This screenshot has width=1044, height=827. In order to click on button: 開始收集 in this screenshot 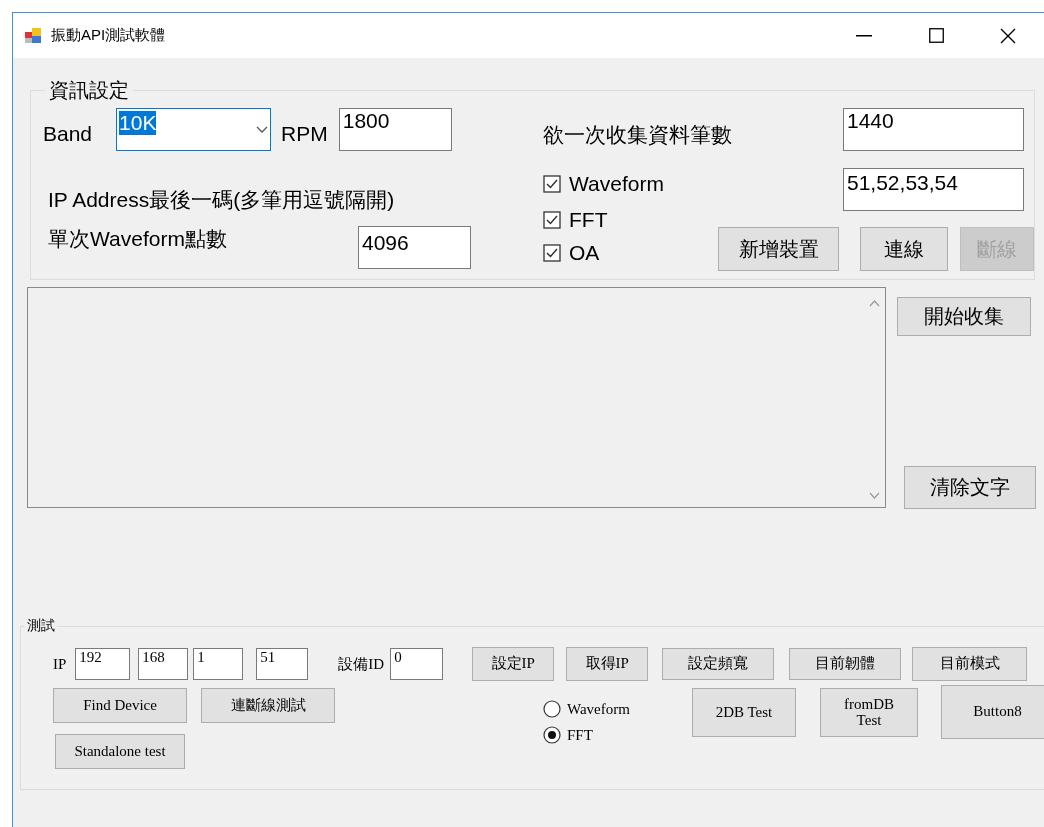, I will do `click(964, 316)`.